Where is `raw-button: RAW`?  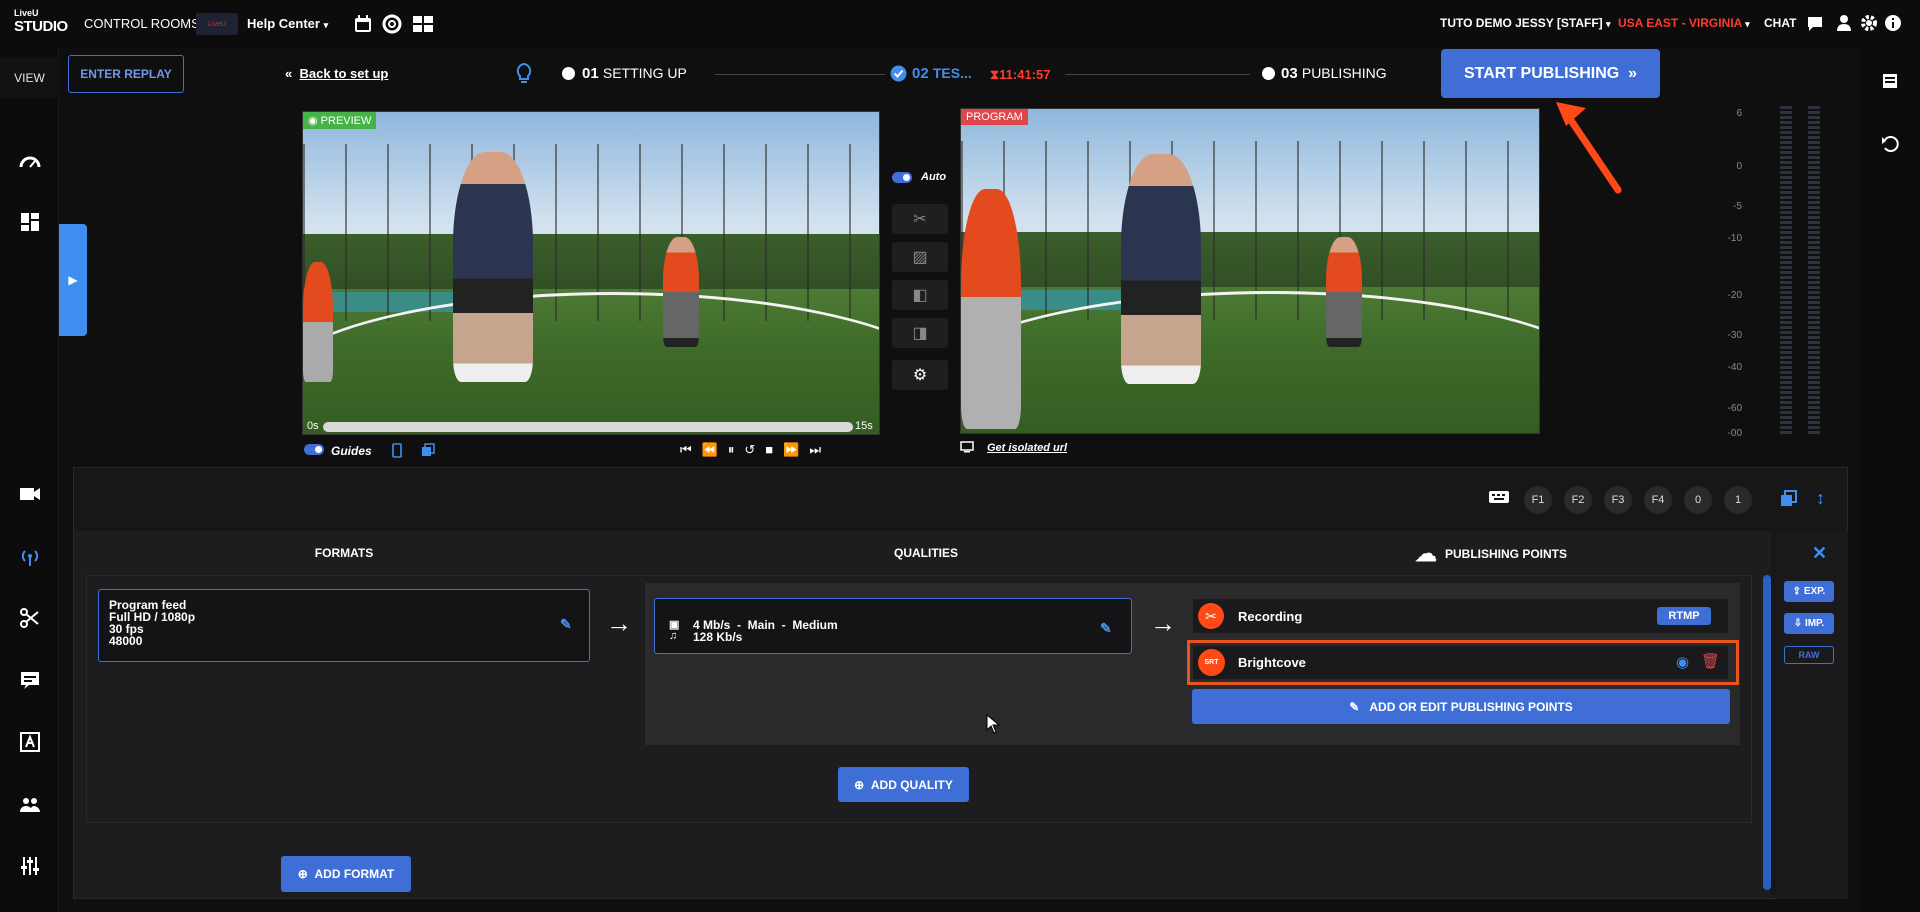 raw-button: RAW is located at coordinates (1809, 655).